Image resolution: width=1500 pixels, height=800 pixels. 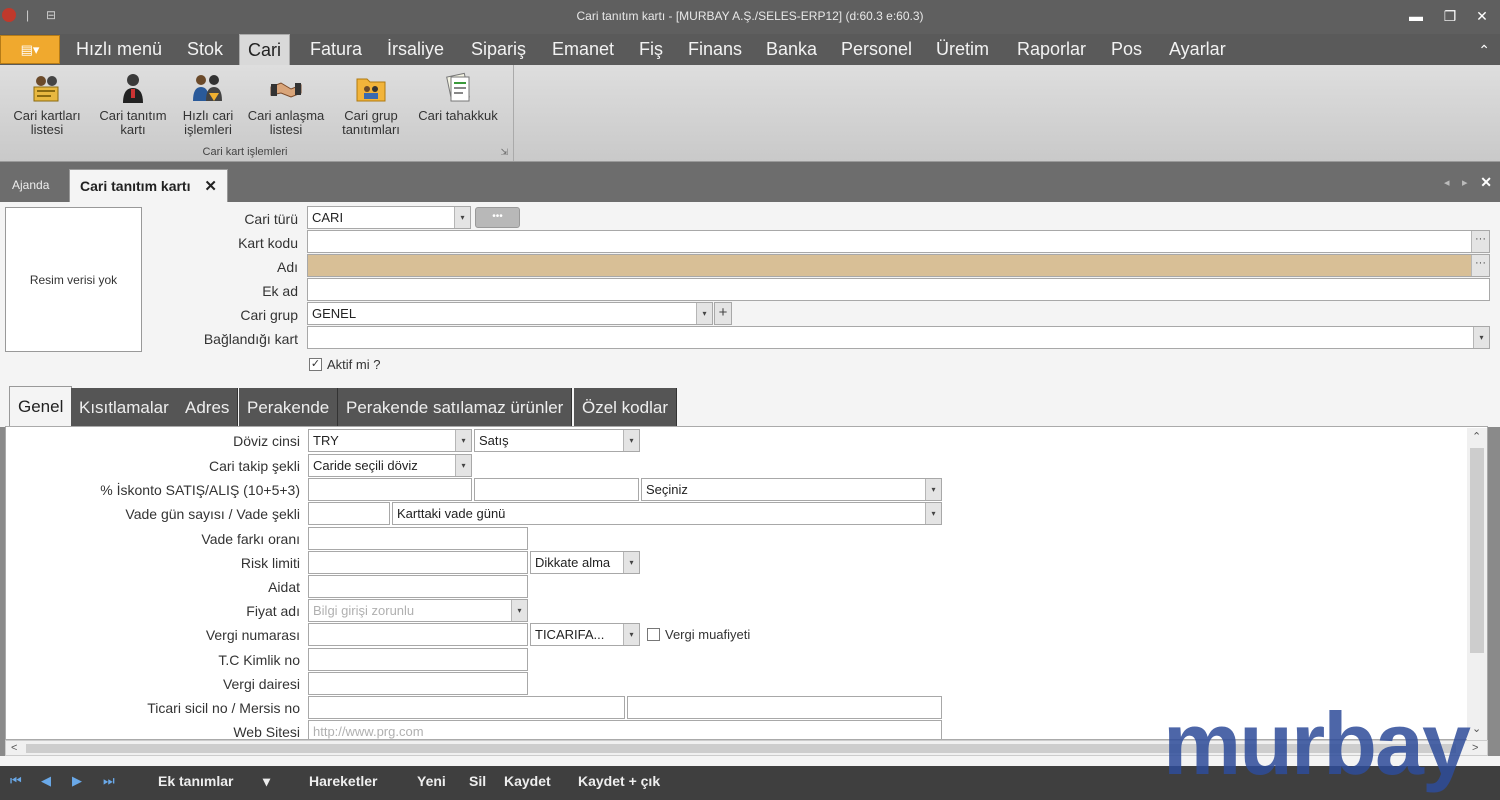 What do you see at coordinates (77, 781) in the screenshot?
I see `next-record-icon: ▶` at bounding box center [77, 781].